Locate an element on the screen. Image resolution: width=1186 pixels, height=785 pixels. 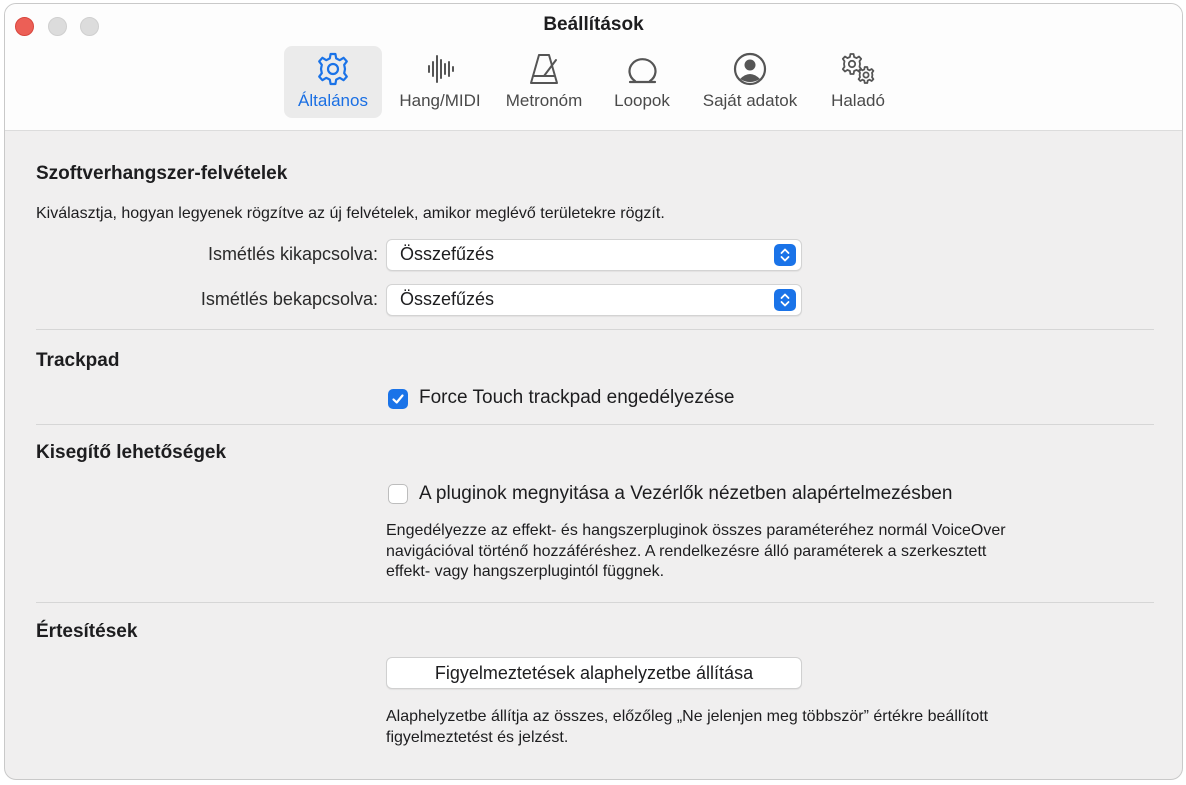
tab-metronome: Metronóm is located at coordinates (544, 82).